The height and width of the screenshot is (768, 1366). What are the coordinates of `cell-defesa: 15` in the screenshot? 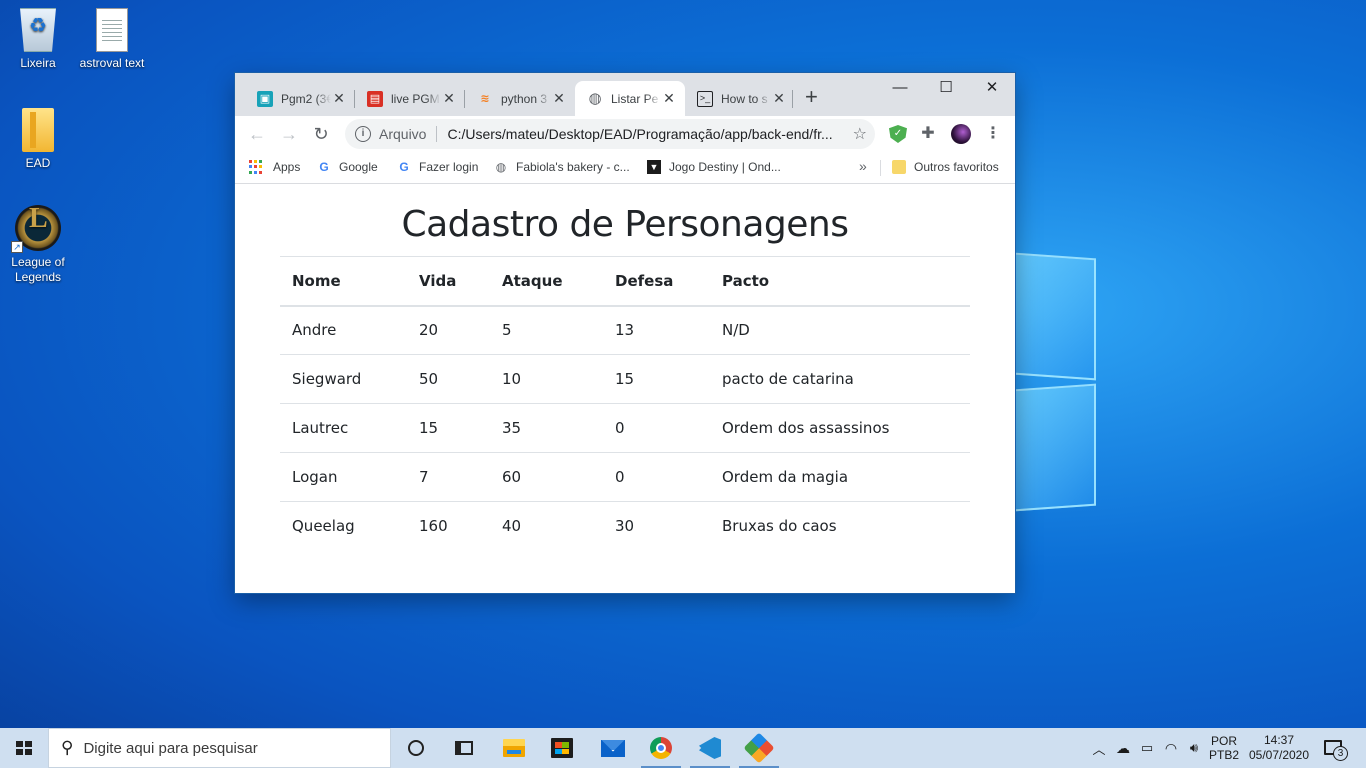 It's located at (656, 379).